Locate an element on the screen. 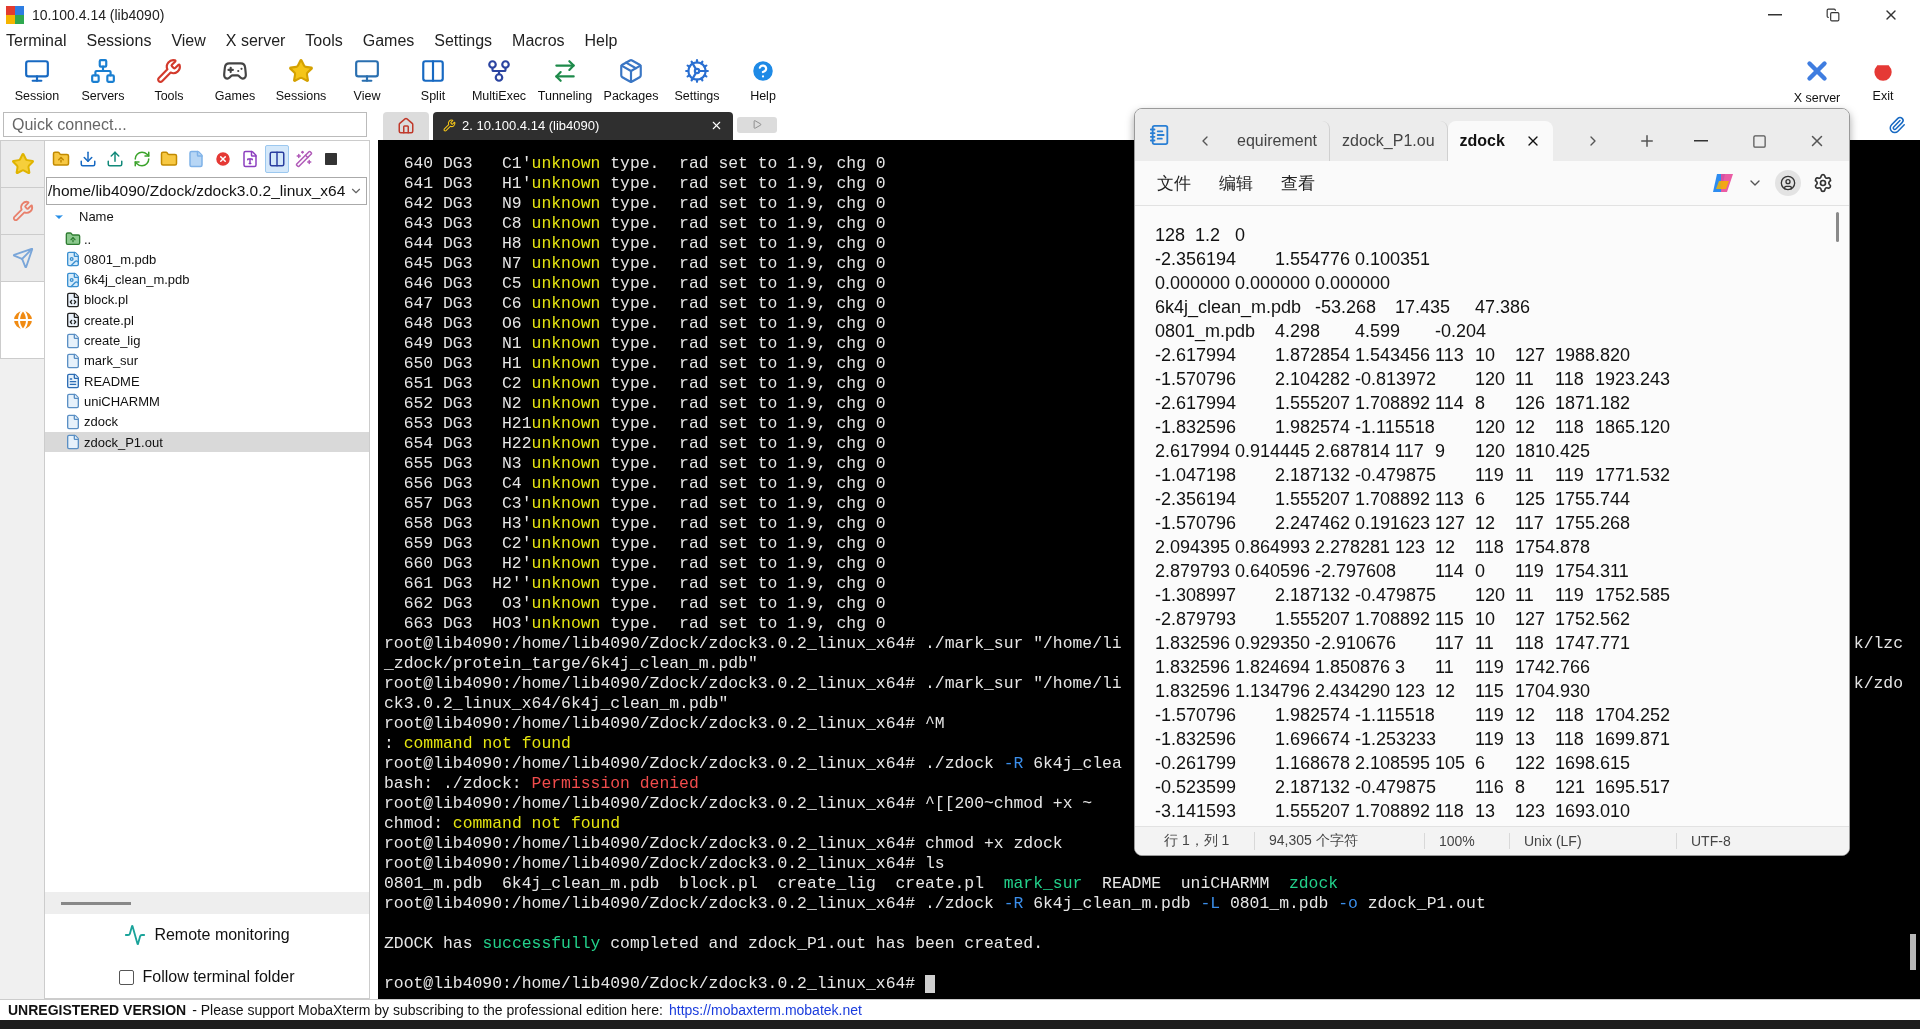 The image size is (1920, 1029). text-line: -1.832596 1.982574 -1.115518 120 12 118 1865.120 is located at coordinates (1413, 427).